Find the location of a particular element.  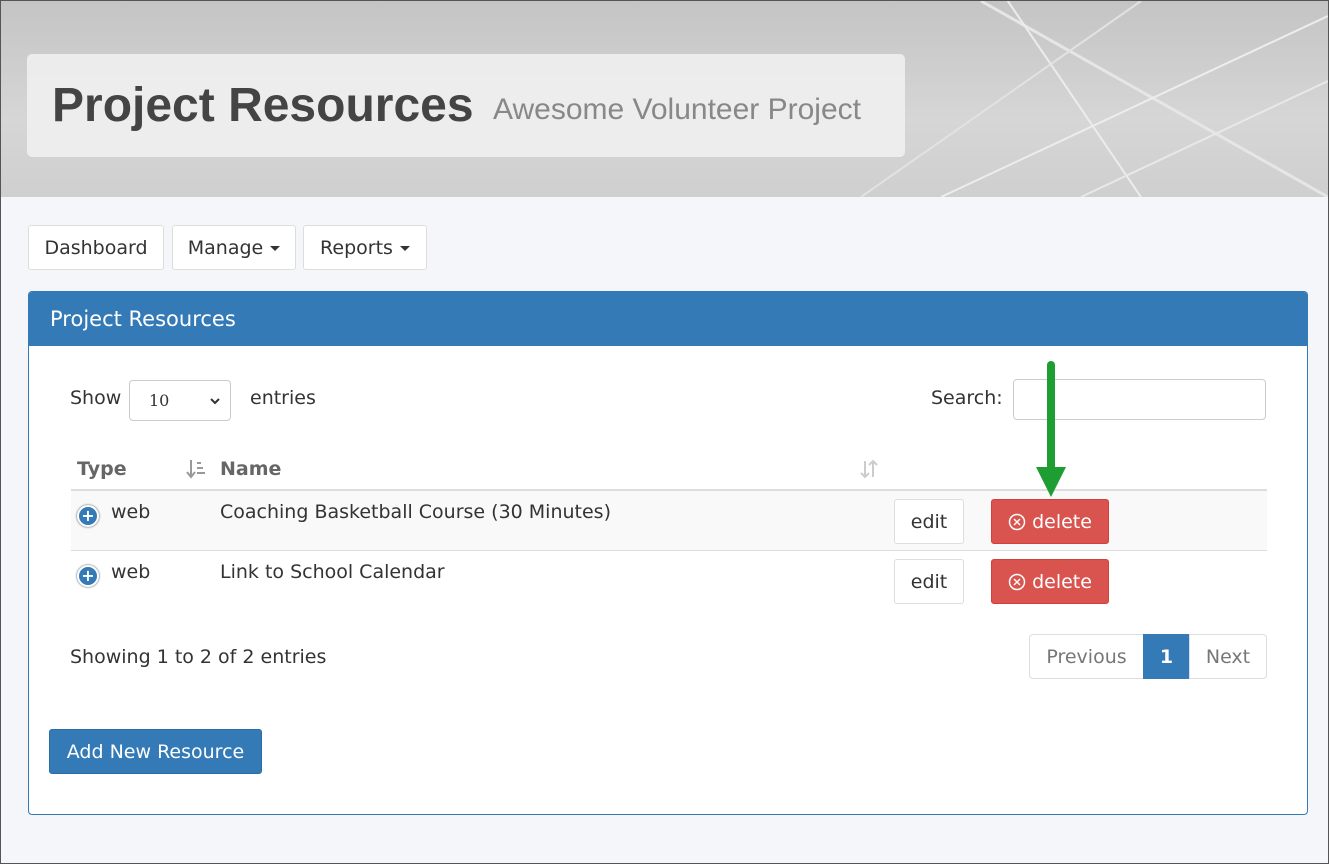

table-info: Showing 1 to 2 of 2 entries is located at coordinates (198, 657).